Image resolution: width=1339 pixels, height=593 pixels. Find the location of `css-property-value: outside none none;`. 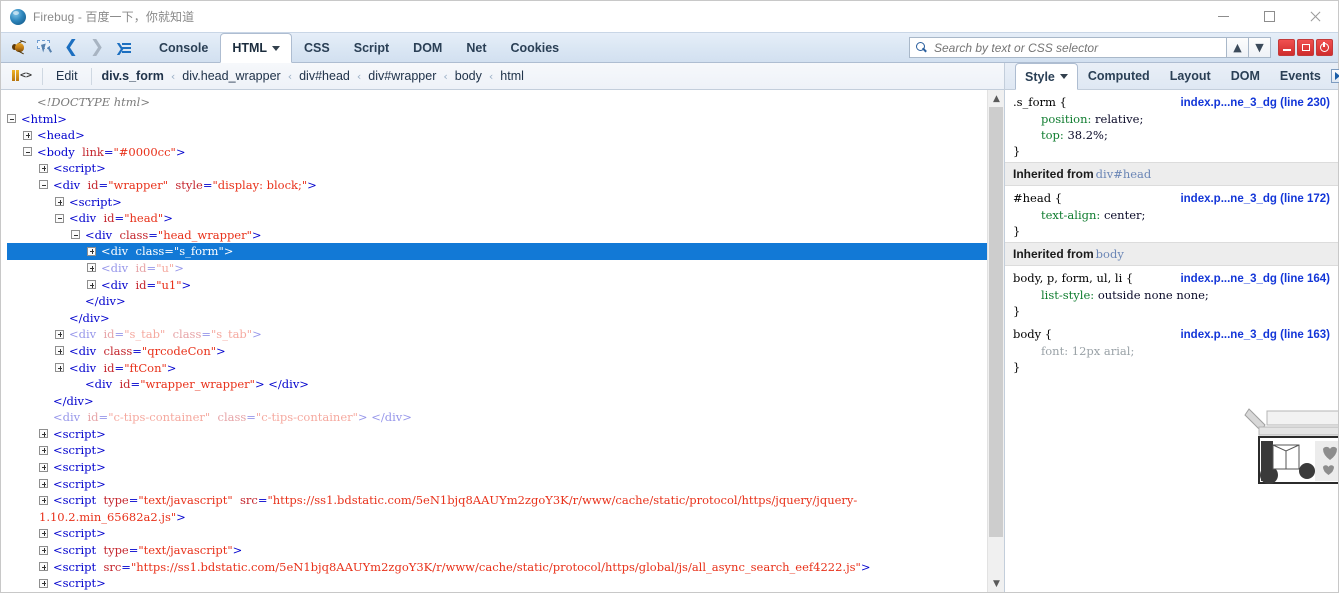

css-property-value: outside none none; is located at coordinates (1153, 295).